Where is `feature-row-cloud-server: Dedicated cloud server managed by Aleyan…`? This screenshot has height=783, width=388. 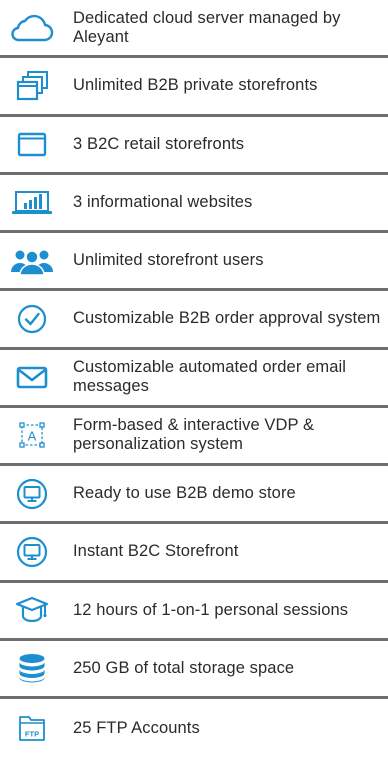
feature-row-cloud-server: Dedicated cloud server managed by Aleyan… is located at coordinates (194, 29).